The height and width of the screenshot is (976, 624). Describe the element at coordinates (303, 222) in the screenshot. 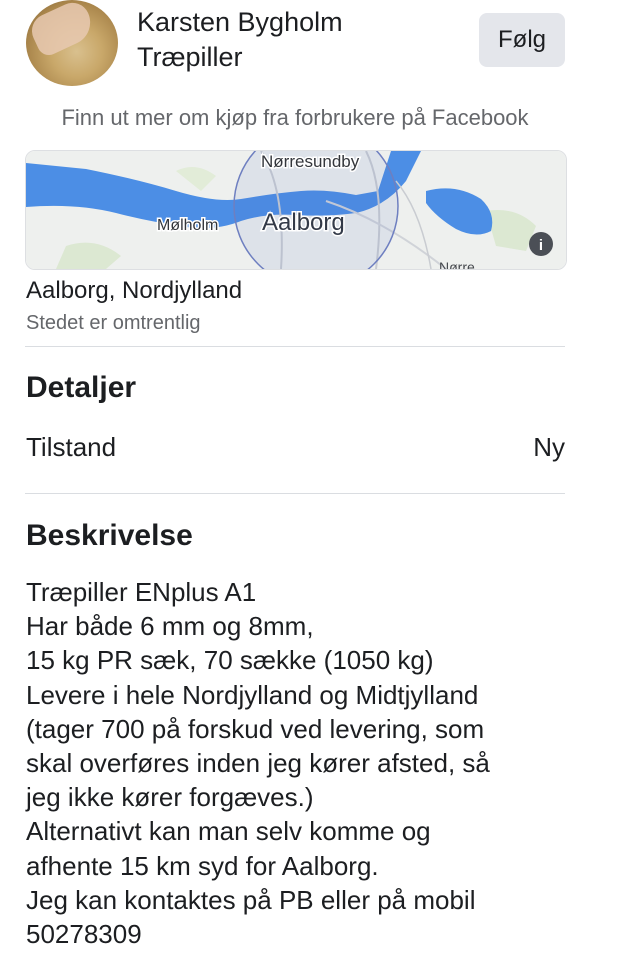

I see `map-label-aalborg: Aalborg` at that location.